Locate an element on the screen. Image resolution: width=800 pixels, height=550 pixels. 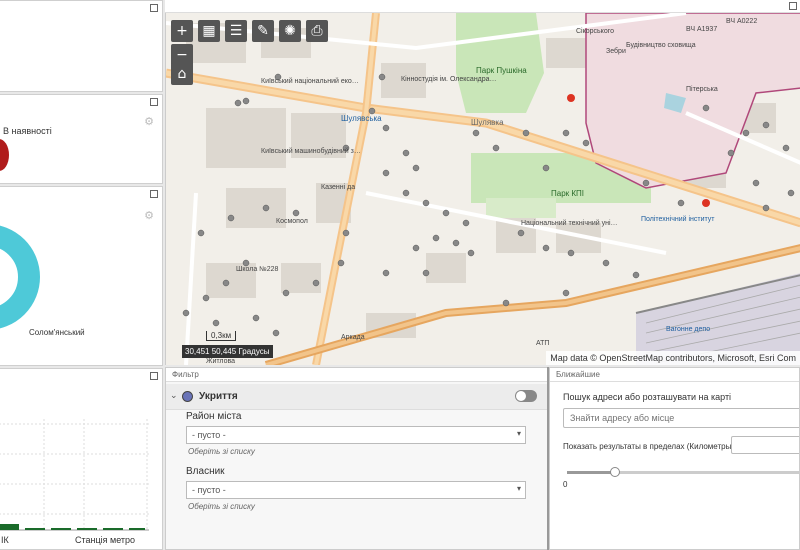
map-label: Житлова is located at coordinates (220, 361).